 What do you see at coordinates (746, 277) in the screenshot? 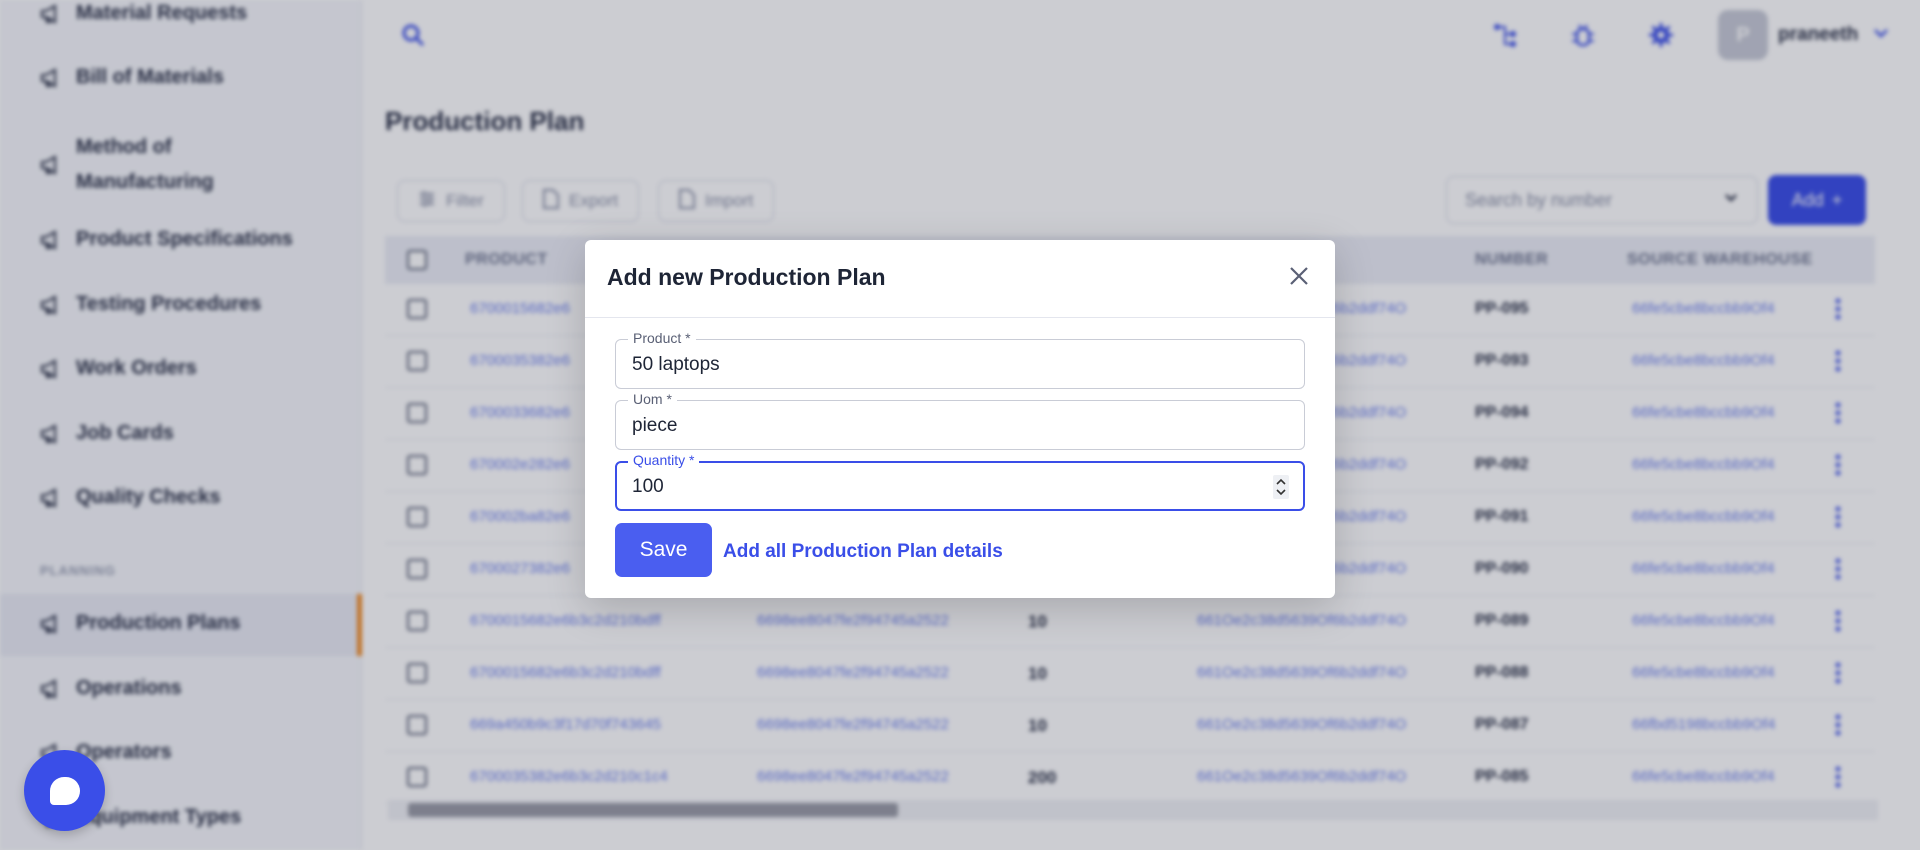
I see `modal-title: Add new Production Plan` at bounding box center [746, 277].